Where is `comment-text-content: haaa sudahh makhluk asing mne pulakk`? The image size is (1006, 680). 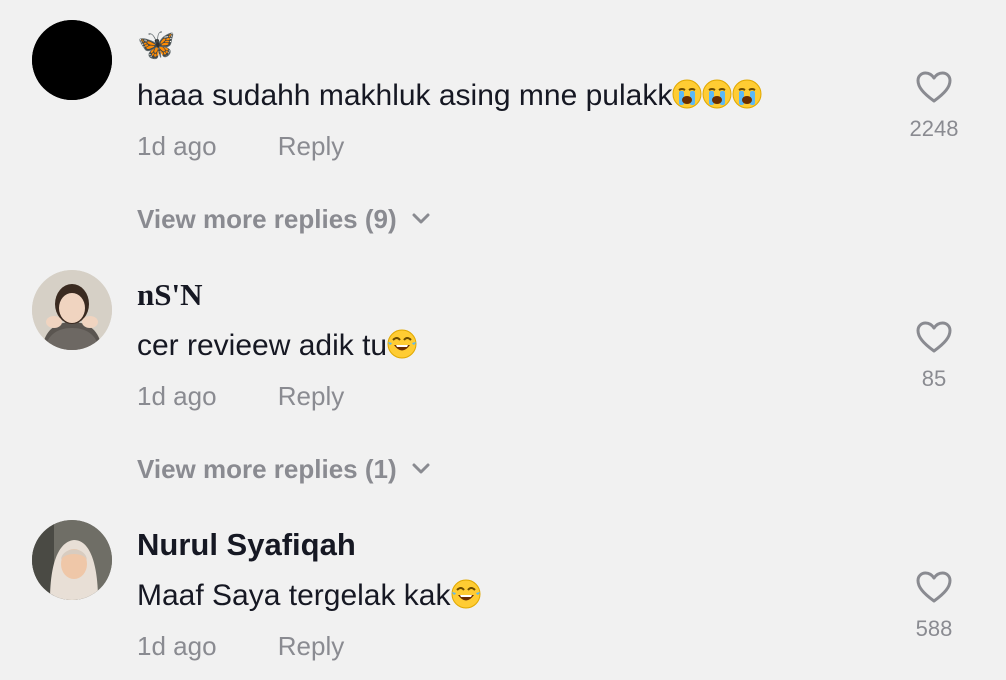
comment-text-content: haaa sudahh makhluk asing mne pulakk is located at coordinates (405, 95).